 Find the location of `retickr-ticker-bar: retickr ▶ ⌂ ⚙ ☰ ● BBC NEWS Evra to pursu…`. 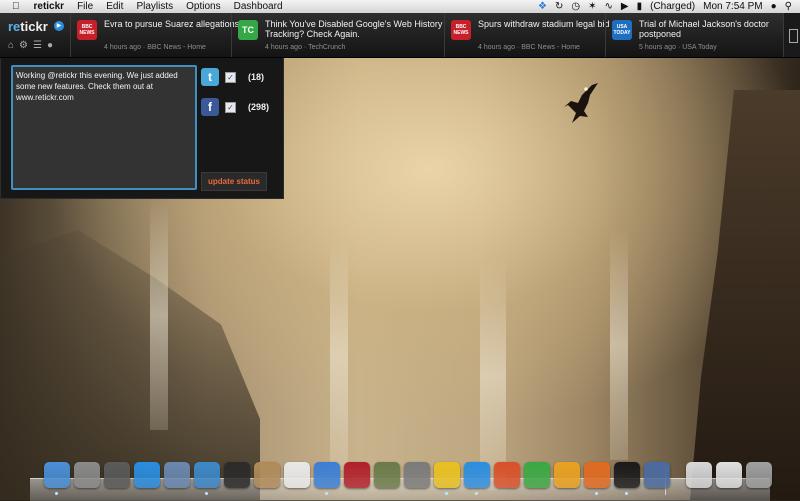

retickr-ticker-bar: retickr ▶ ⌂ ⚙ ☰ ● BBC NEWS Evra to pursu… is located at coordinates (400, 35).